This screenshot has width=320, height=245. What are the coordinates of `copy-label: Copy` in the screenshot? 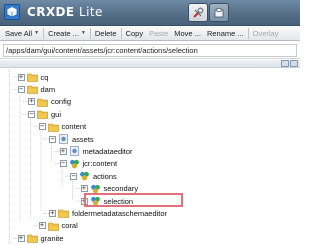 It's located at (134, 33).